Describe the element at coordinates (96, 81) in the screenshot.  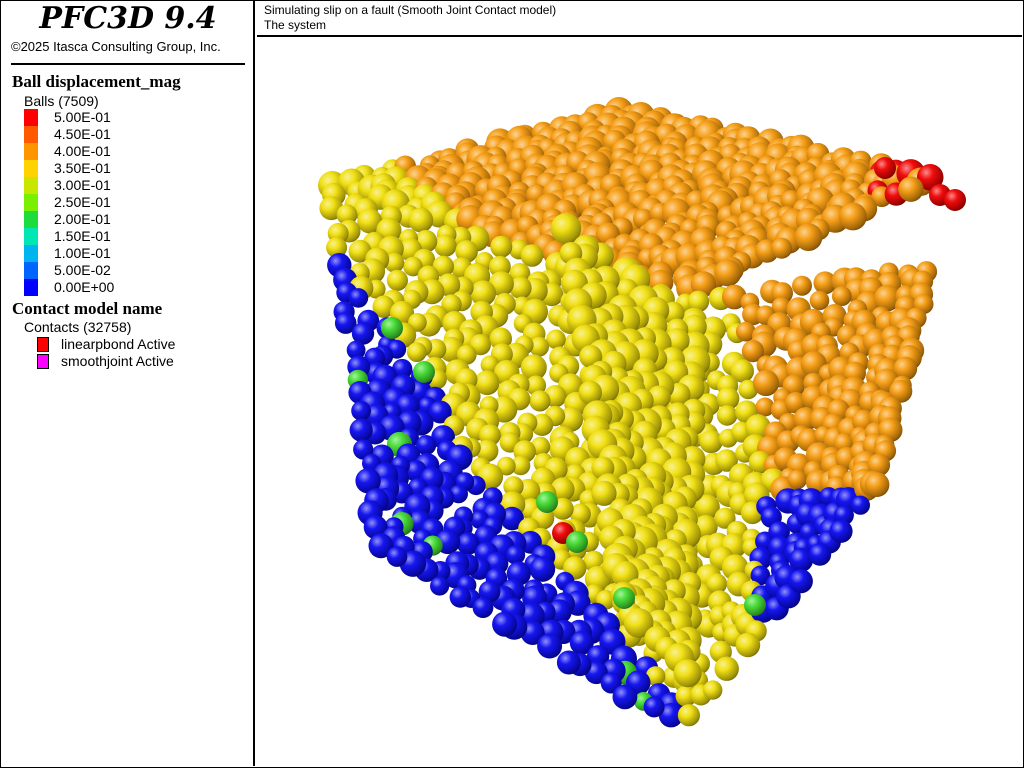
I see `ball-legend-title: Ball displacement_mag` at that location.